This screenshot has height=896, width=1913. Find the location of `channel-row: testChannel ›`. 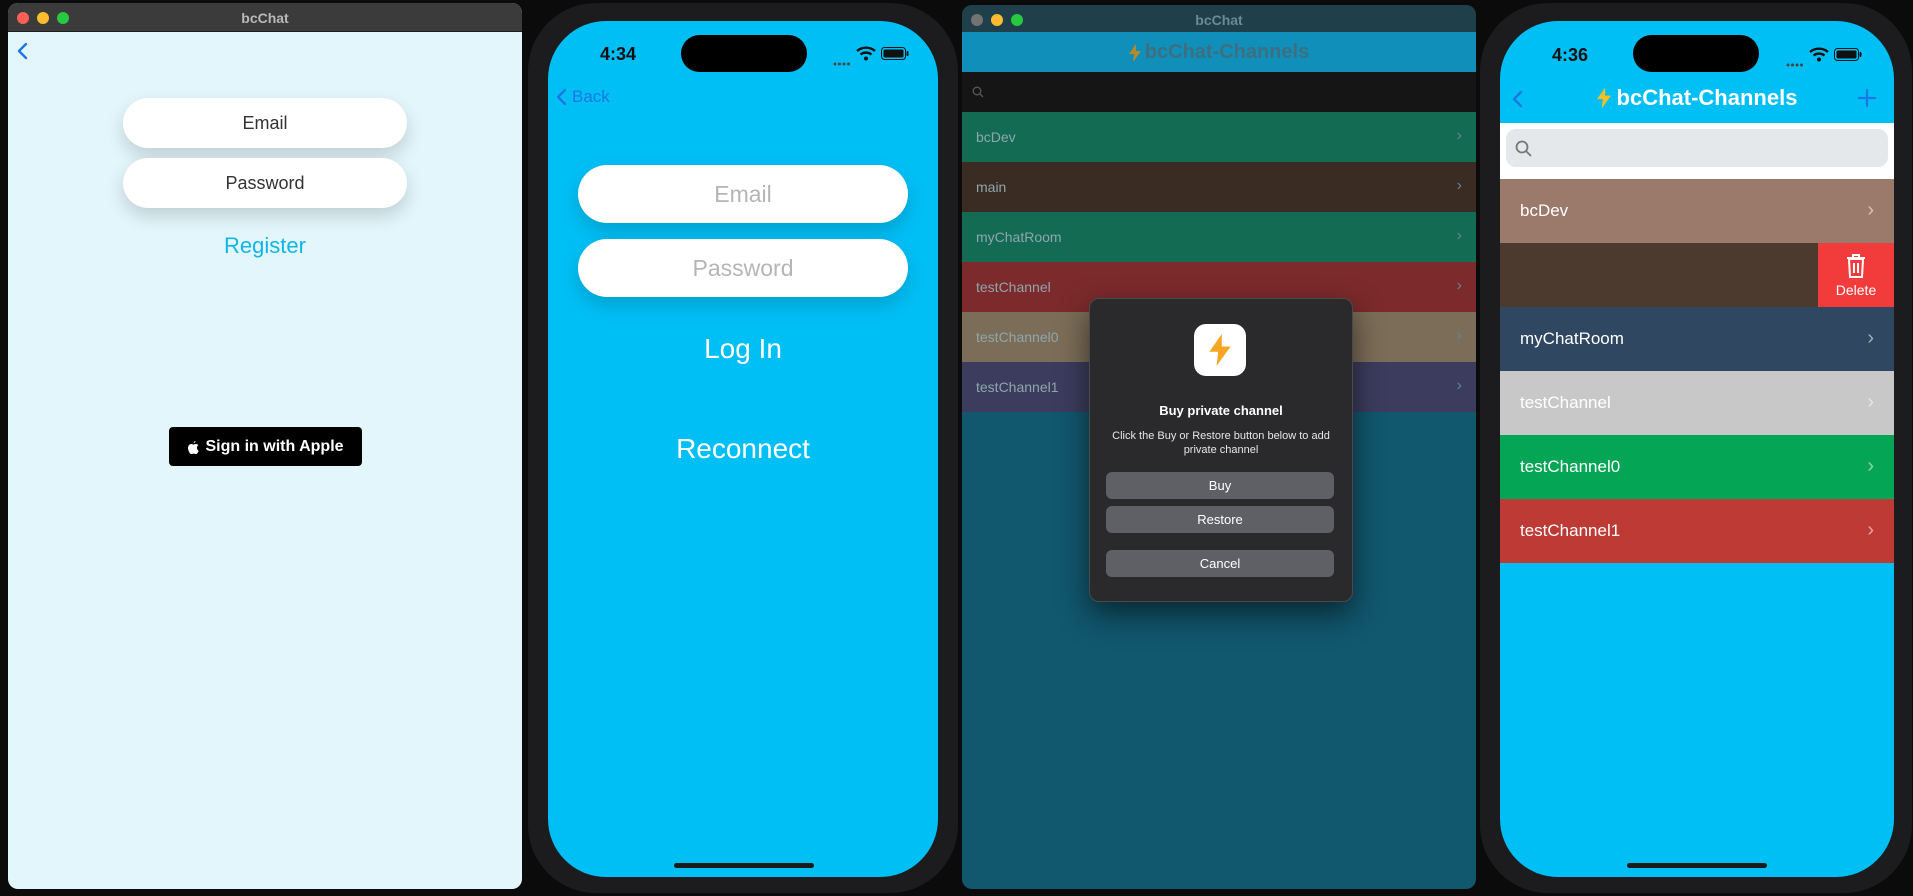

channel-row: testChannel › is located at coordinates (1697, 403).